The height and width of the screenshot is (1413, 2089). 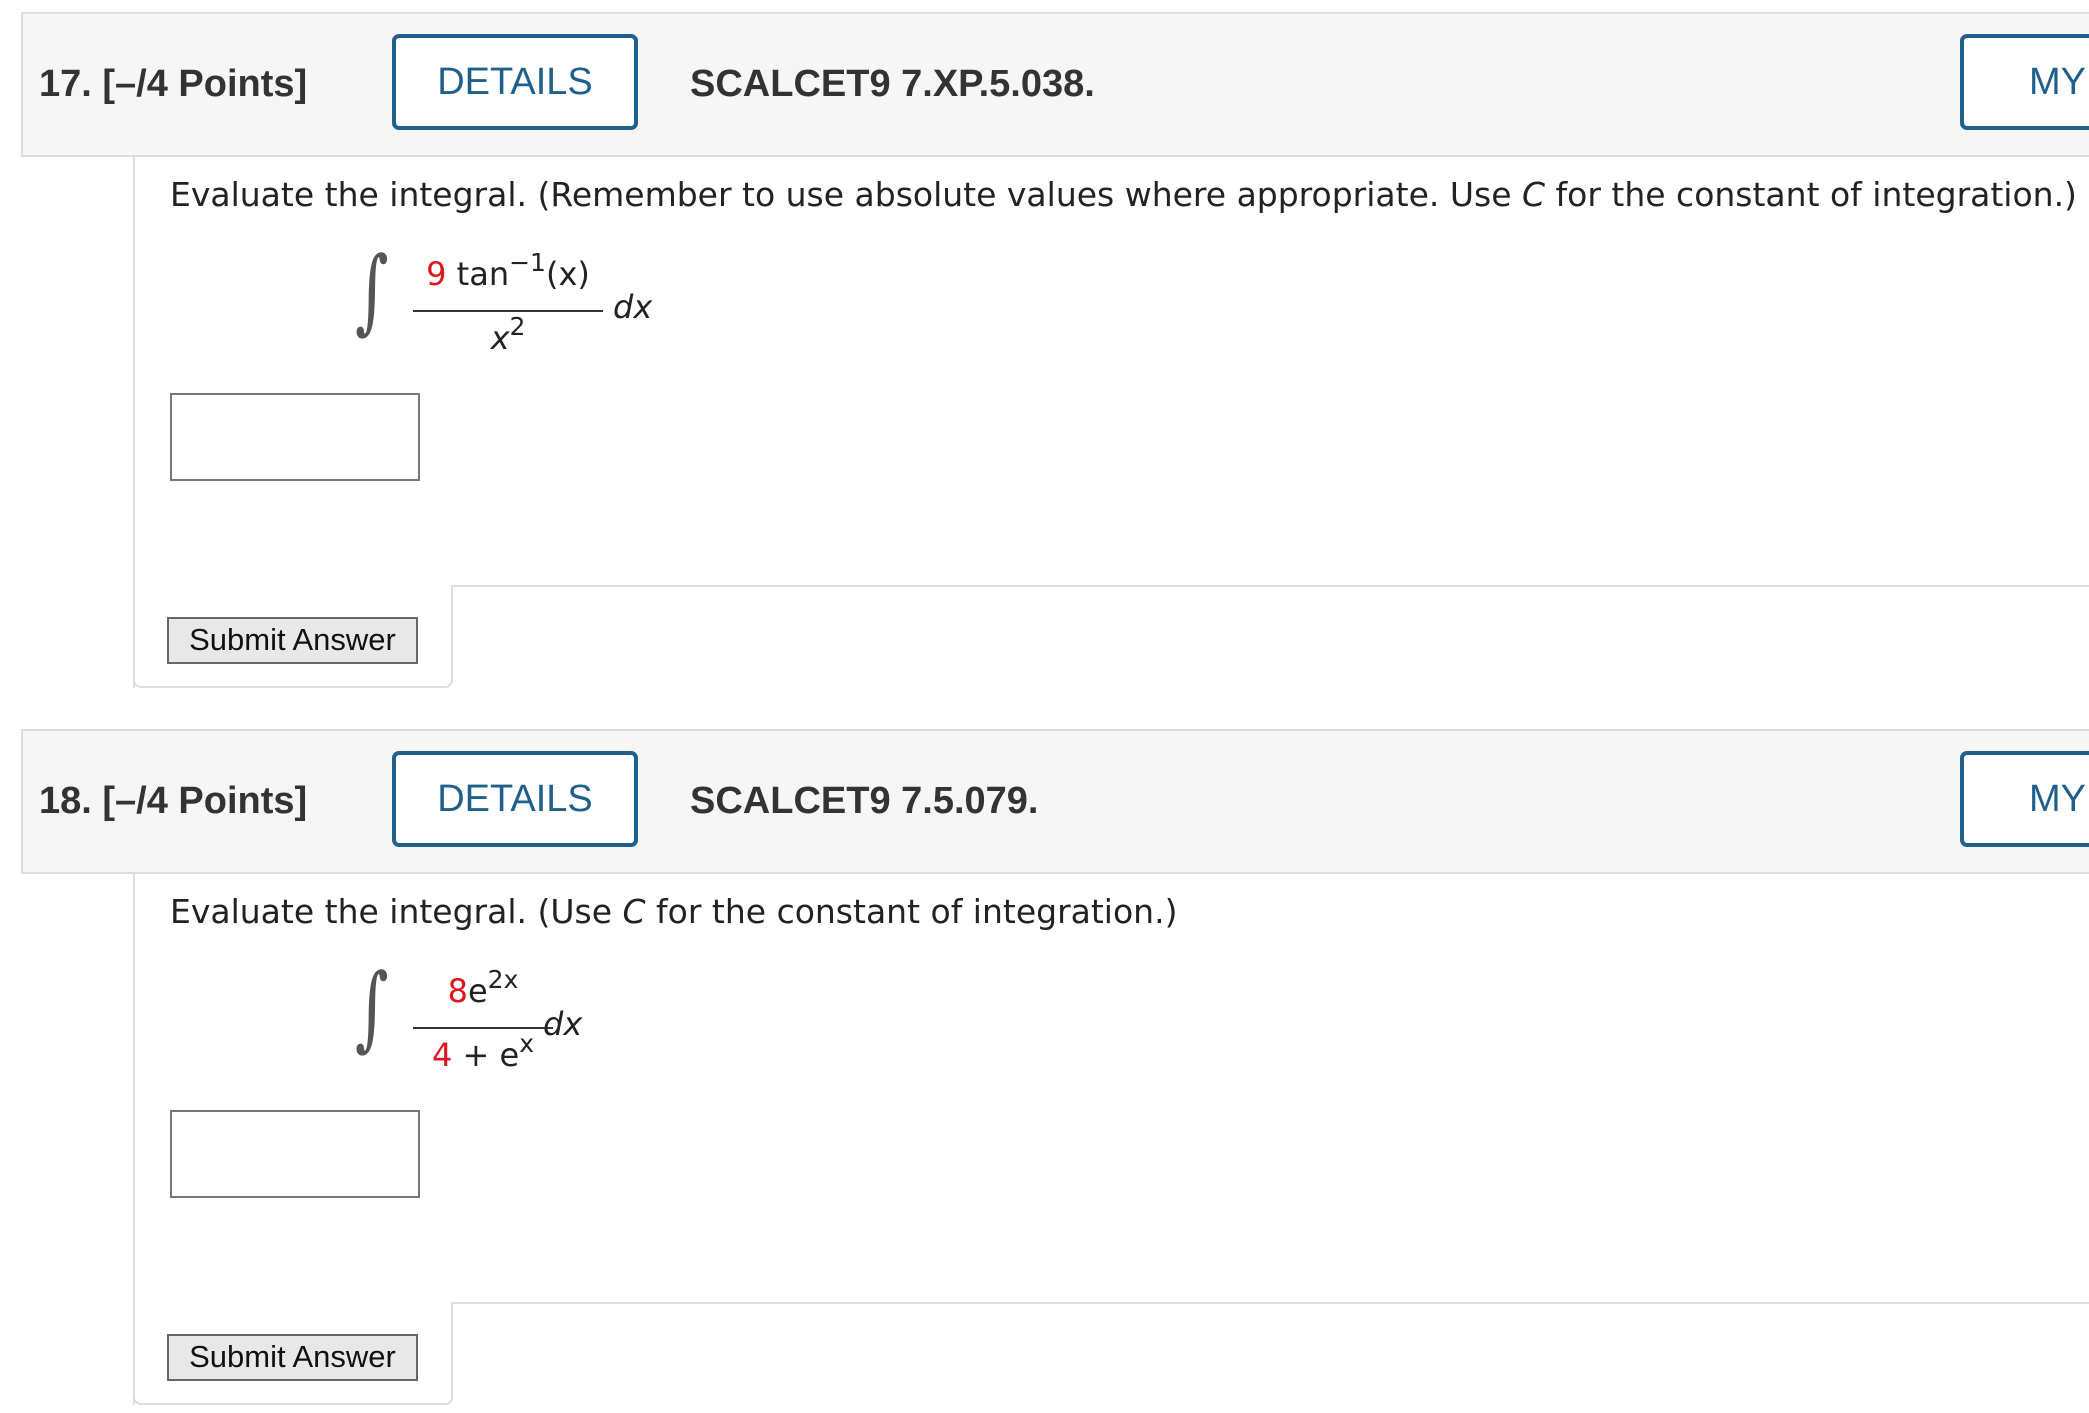 What do you see at coordinates (173, 801) in the screenshot?
I see `question-number: 18. [–/4 Points]` at bounding box center [173, 801].